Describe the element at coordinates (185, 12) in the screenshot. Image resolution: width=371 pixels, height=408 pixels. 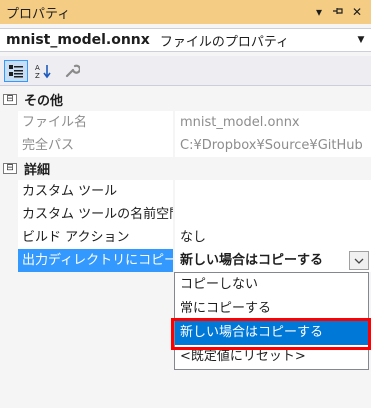
I see `panel-titlebar: プロパティ ▾ ✕` at that location.